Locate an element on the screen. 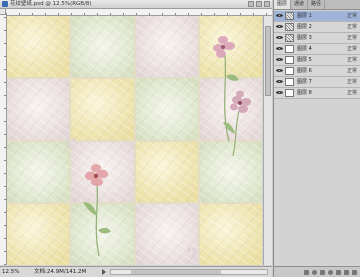  minimize-icon is located at coordinates (251, 4).